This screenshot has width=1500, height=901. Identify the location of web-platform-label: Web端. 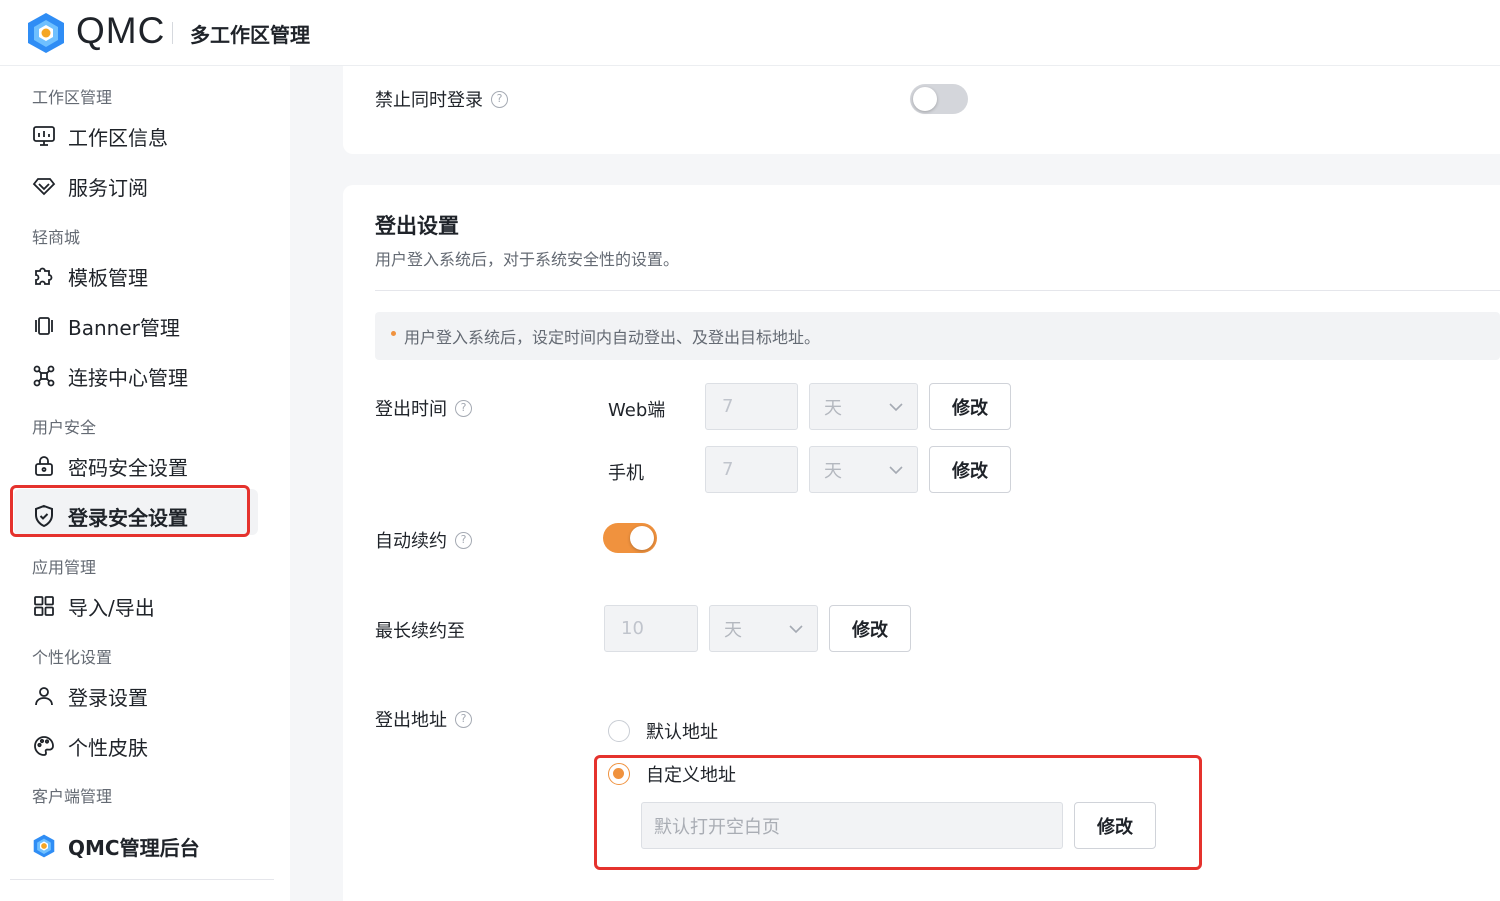
(637, 410).